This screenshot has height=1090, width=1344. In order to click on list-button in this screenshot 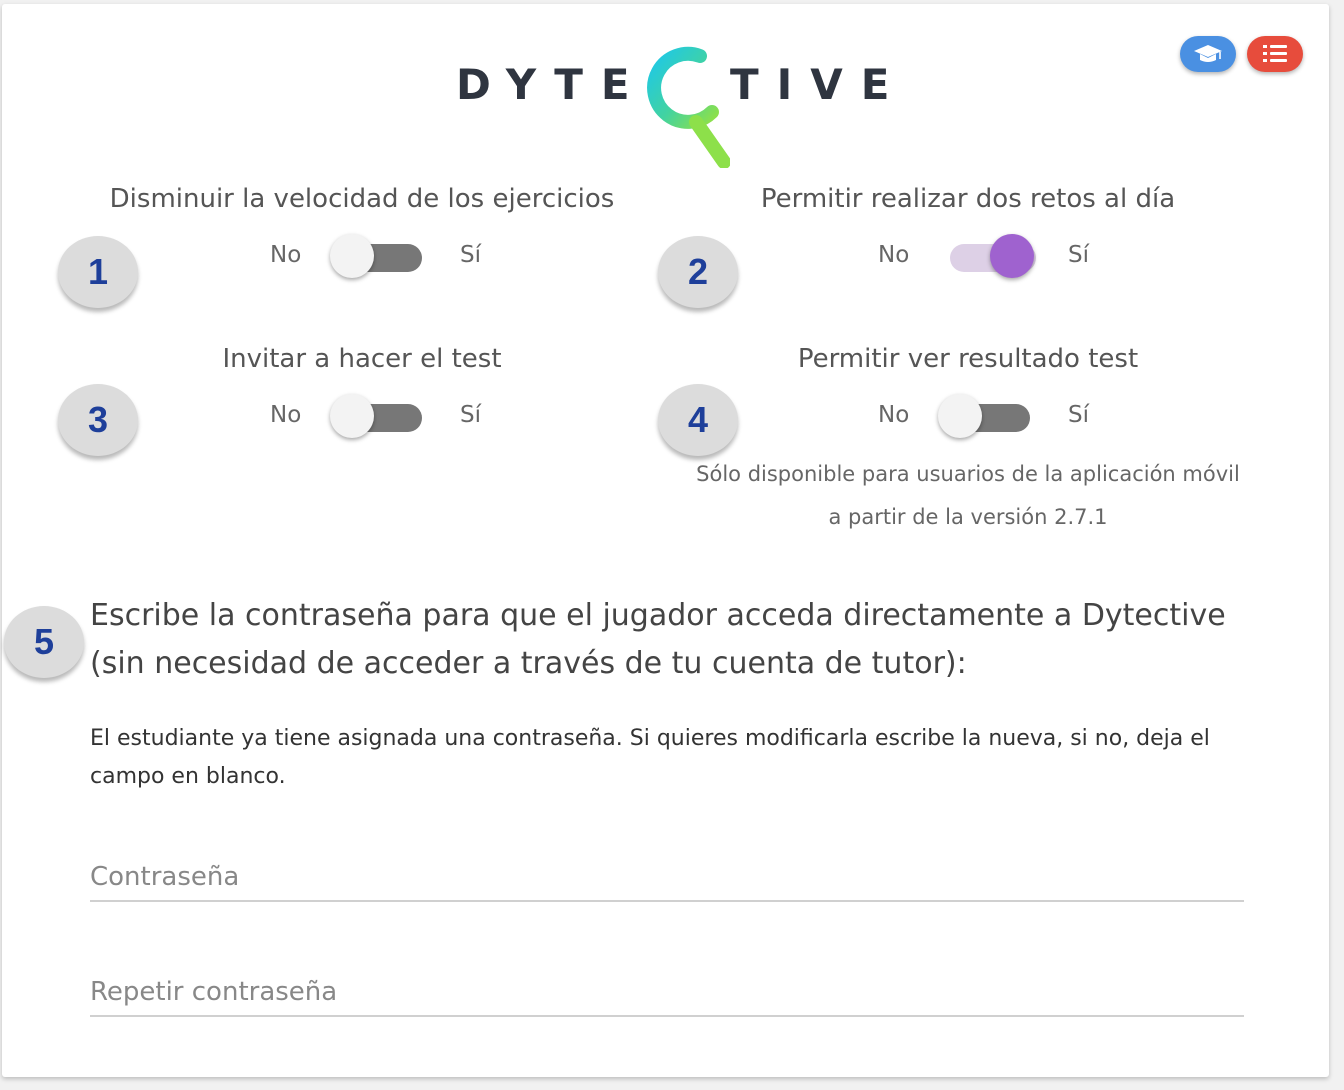, I will do `click(1275, 54)`.